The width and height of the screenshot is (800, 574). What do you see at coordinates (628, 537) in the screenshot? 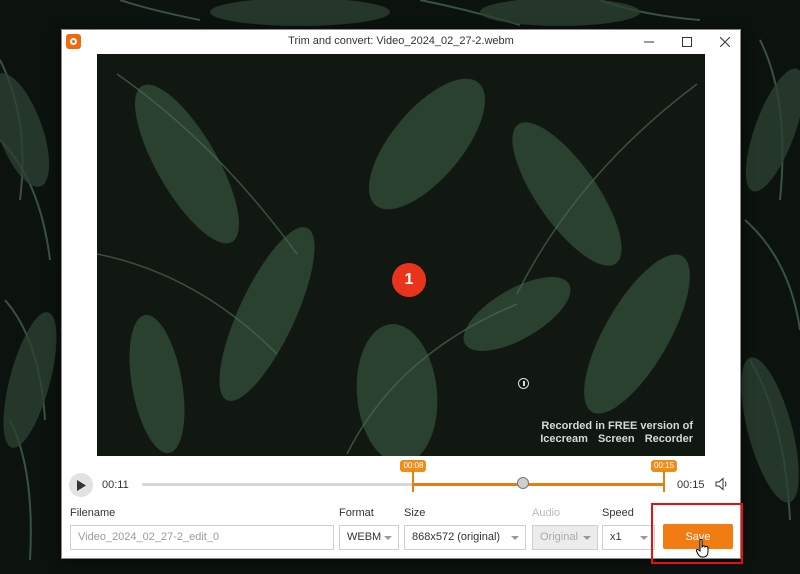
I see `speed-select: x1` at bounding box center [628, 537].